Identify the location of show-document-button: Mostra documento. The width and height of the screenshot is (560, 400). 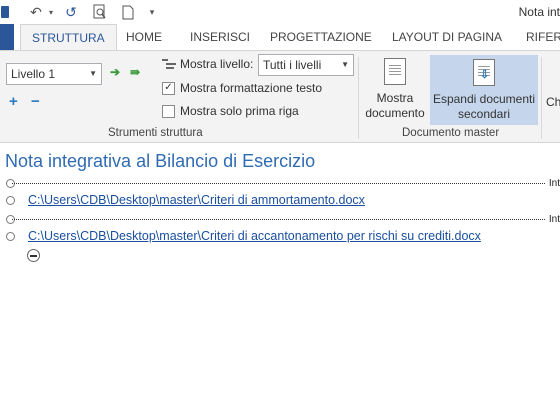
(395, 90).